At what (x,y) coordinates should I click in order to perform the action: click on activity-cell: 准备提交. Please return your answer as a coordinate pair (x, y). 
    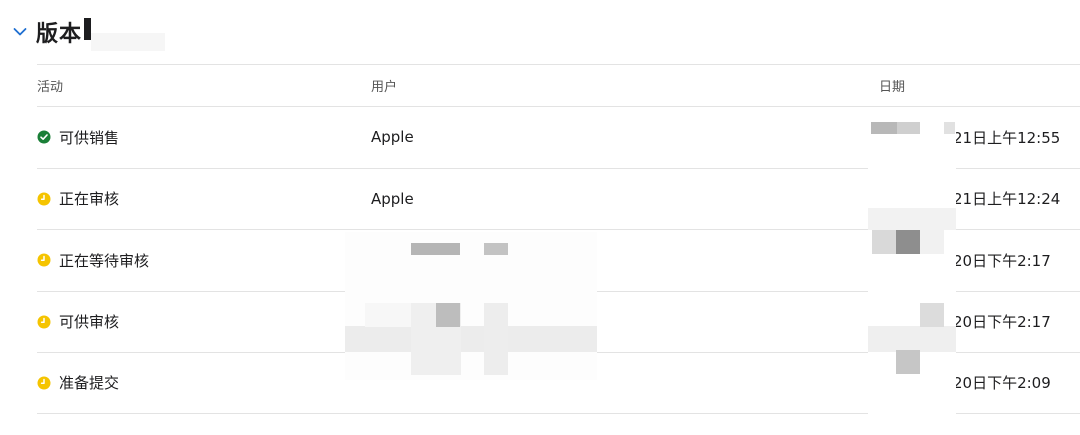
    Looking at the image, I should click on (78, 383).